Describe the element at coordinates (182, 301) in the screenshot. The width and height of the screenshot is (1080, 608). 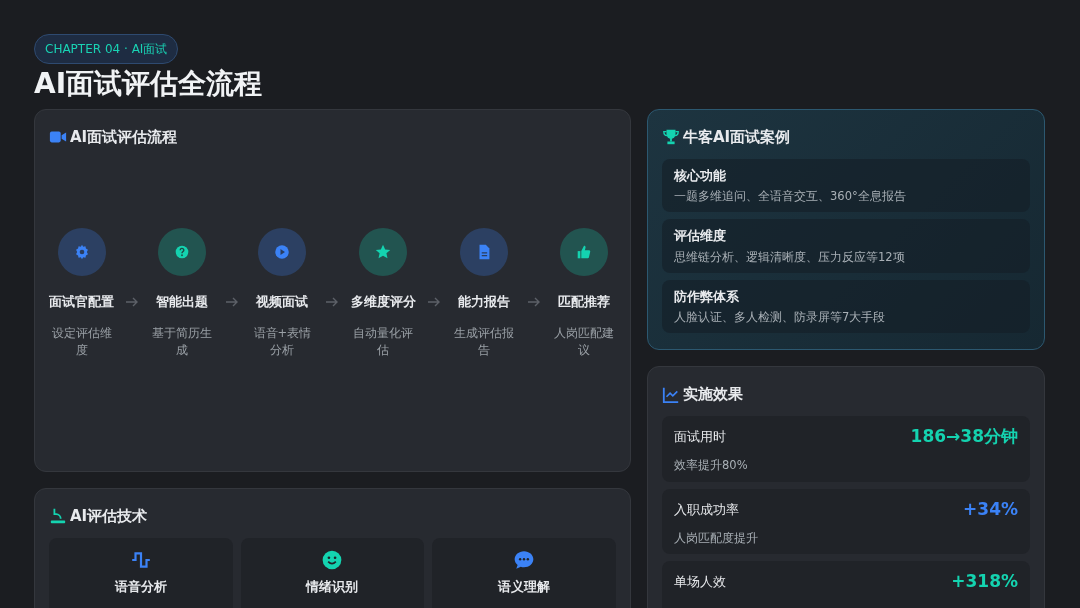
I see `step-title: 智能出题` at that location.